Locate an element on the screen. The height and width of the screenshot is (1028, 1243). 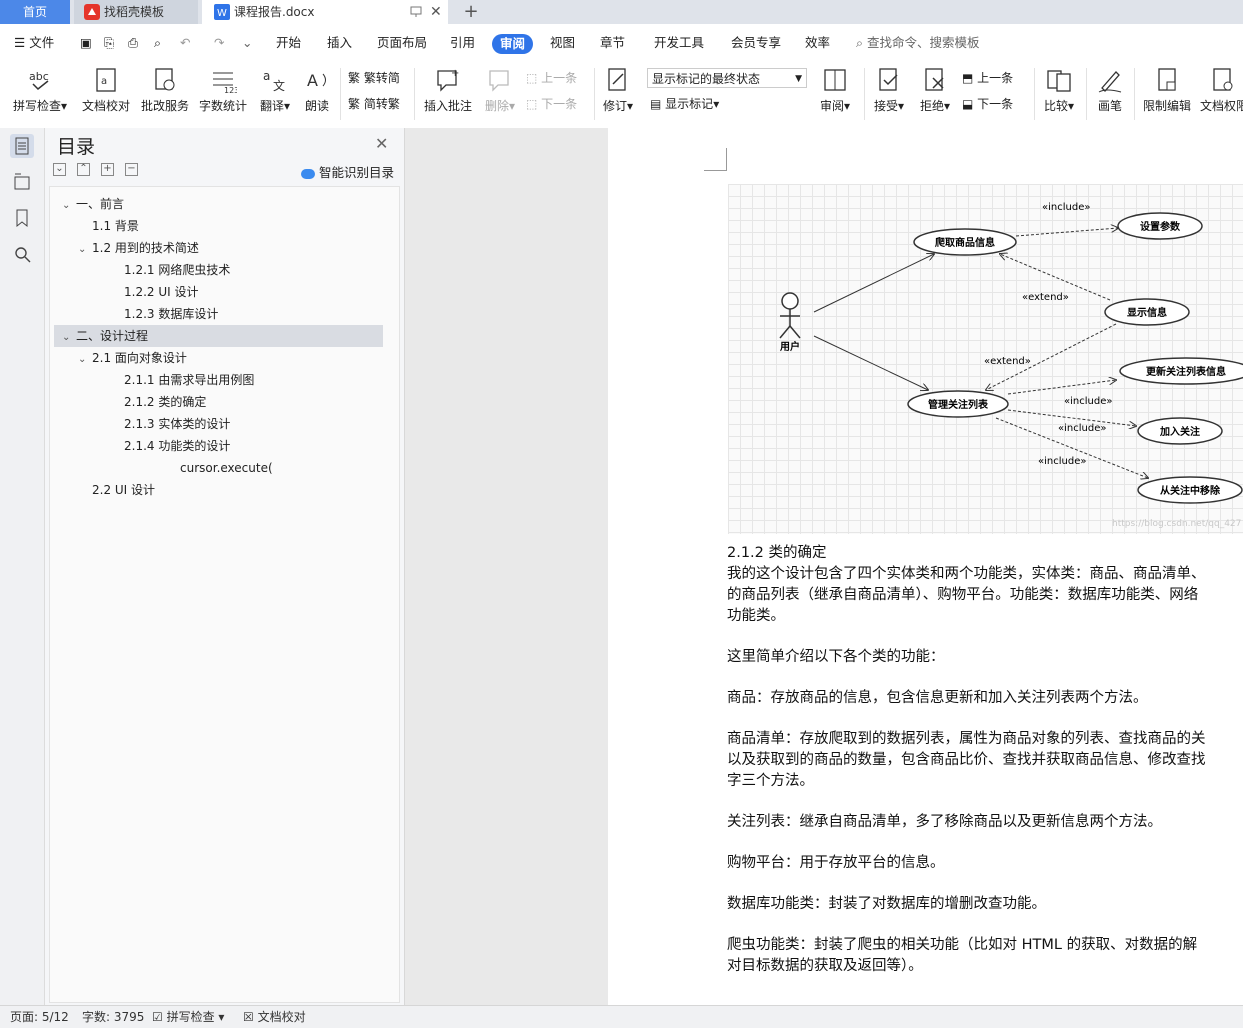
next-change-label: 下一条 is located at coordinates (995, 104).